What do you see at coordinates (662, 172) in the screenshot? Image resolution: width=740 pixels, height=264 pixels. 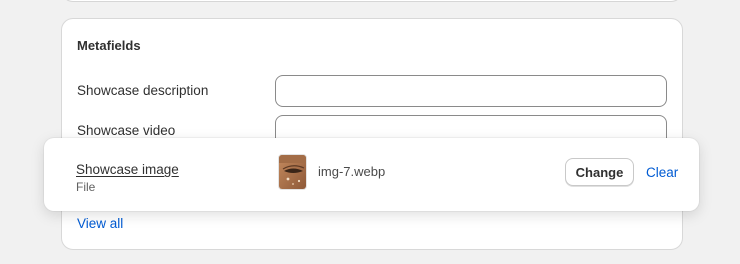 I see `clear-button: Clear` at bounding box center [662, 172].